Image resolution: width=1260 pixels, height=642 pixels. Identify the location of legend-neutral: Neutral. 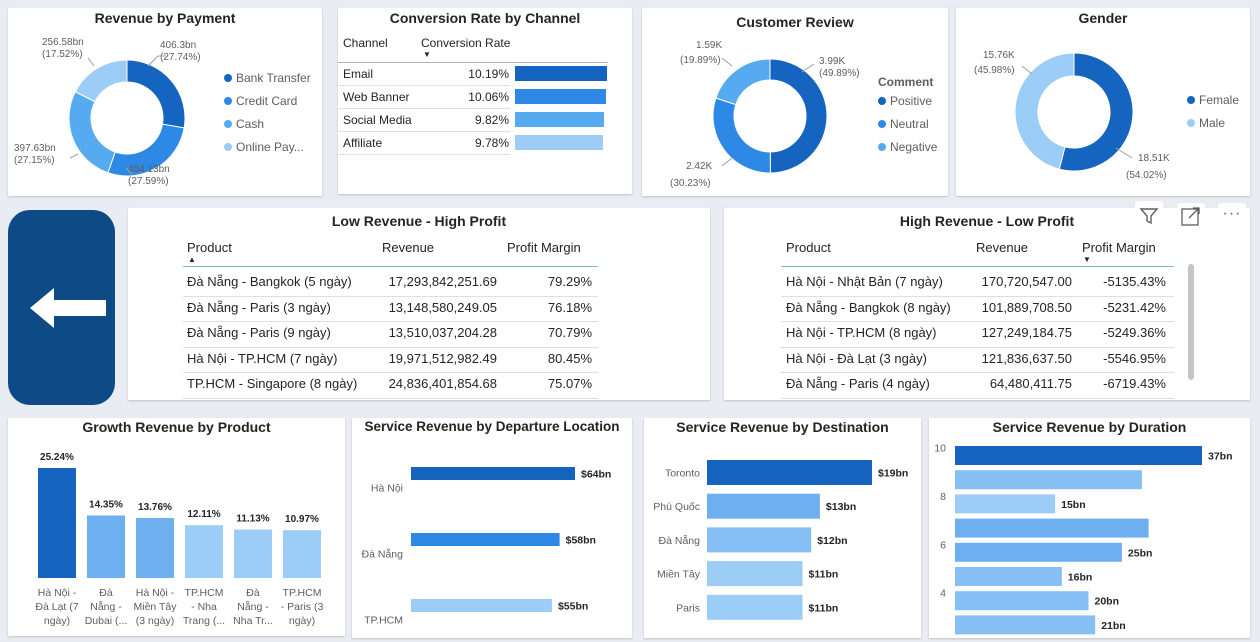
(903, 124).